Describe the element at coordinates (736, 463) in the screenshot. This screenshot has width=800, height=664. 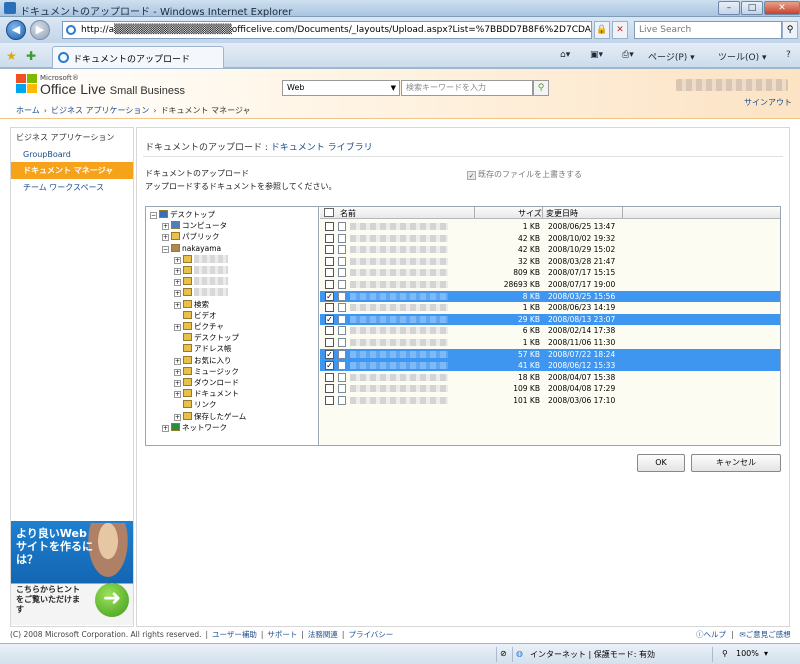
I see `cancel-button: キャンセル` at that location.